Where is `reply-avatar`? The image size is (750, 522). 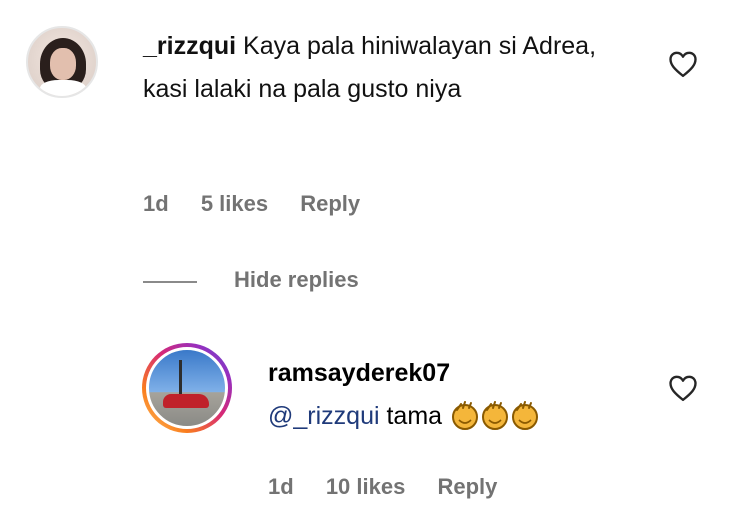
reply-avatar is located at coordinates (187, 388).